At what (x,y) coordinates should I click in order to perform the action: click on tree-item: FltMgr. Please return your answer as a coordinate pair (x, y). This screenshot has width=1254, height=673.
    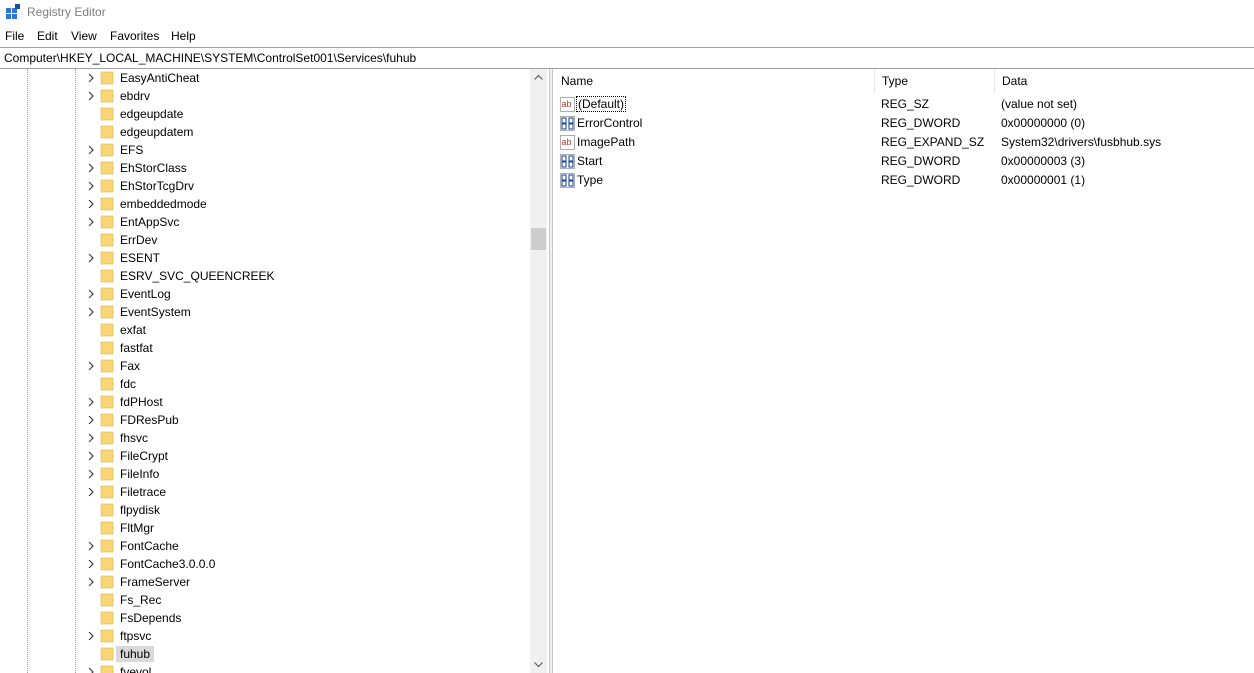
    Looking at the image, I should click on (265, 528).